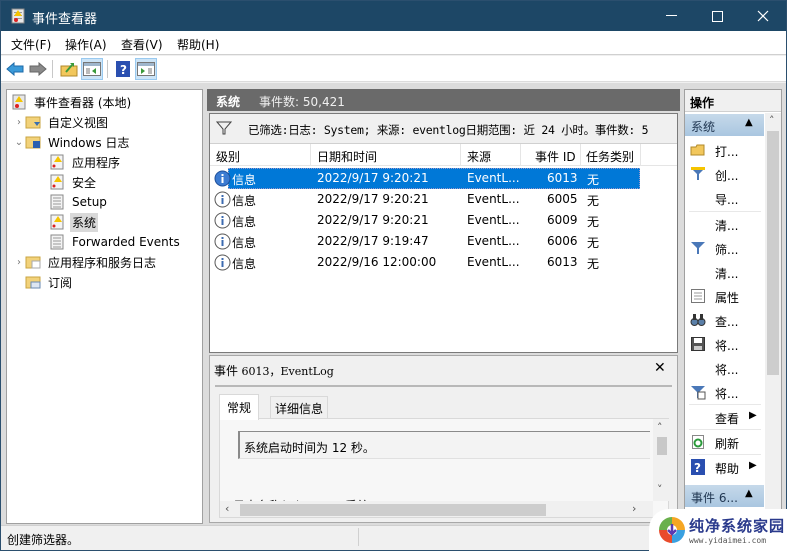  Describe the element at coordinates (671, 16) in the screenshot. I see `minimize-button` at that location.